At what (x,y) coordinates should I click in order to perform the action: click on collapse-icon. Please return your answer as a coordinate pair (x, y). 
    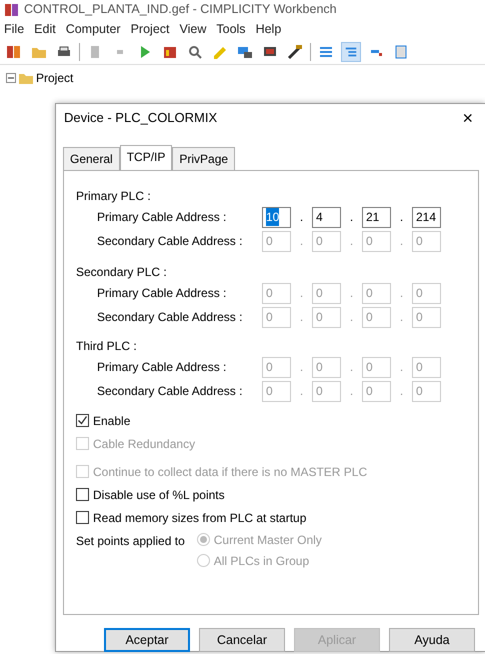
    Looking at the image, I should click on (11, 78).